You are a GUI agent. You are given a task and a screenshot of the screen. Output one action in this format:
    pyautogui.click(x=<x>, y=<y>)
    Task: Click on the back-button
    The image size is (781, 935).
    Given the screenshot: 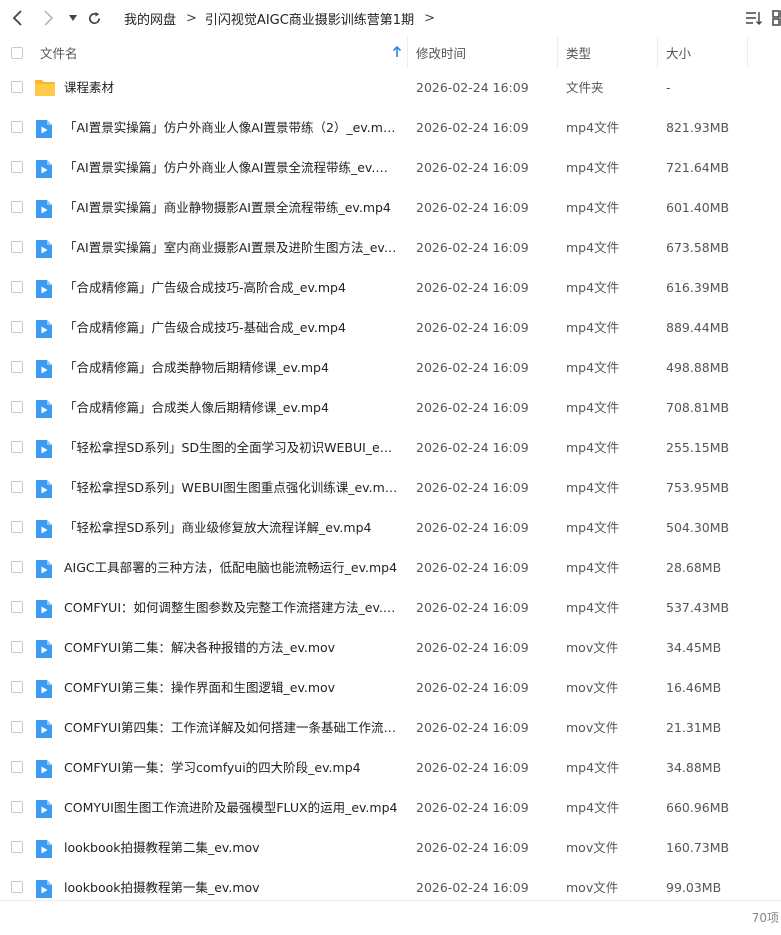 What is the action you would take?
    pyautogui.click(x=18, y=18)
    